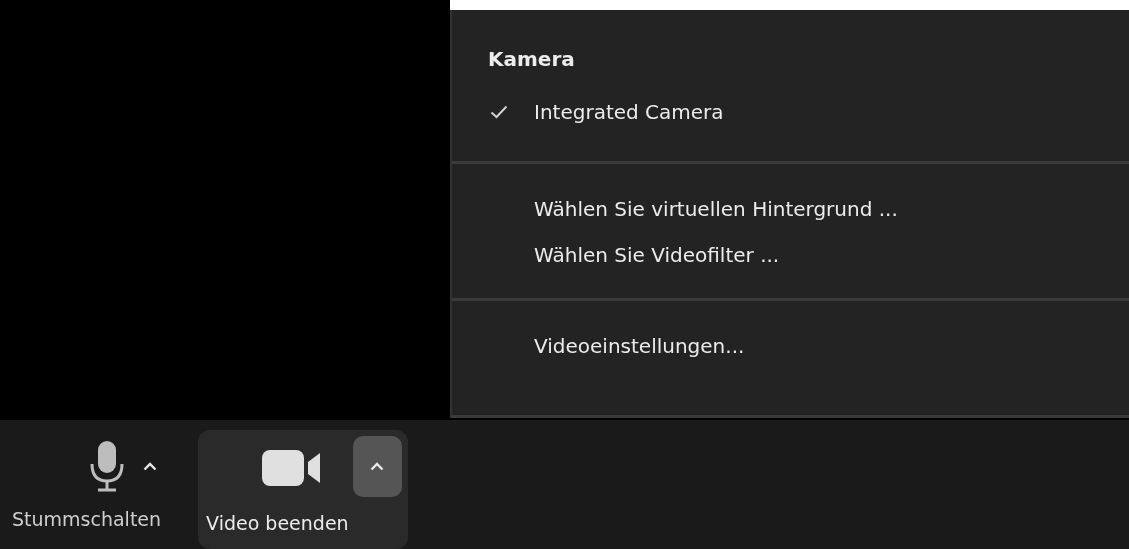  What do you see at coordinates (292, 468) in the screenshot?
I see `video-camera-icon` at bounding box center [292, 468].